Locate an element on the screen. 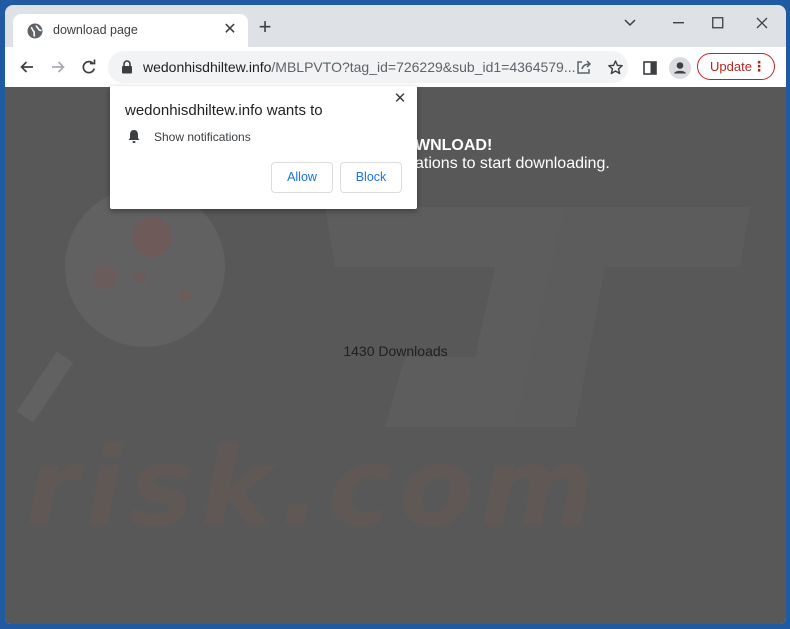 The image size is (790, 629). side-panel-button is located at coordinates (650, 68).